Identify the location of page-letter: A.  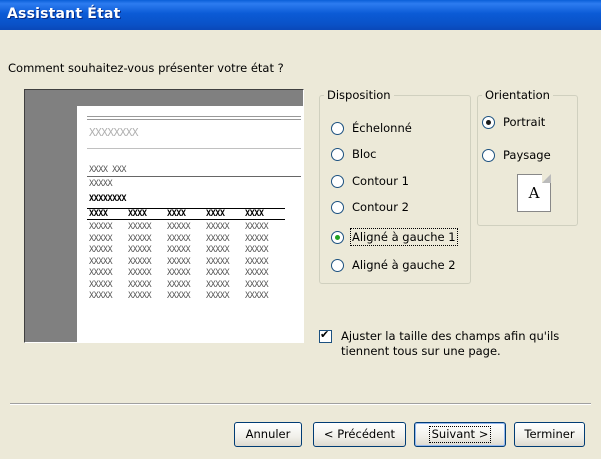
(534, 193).